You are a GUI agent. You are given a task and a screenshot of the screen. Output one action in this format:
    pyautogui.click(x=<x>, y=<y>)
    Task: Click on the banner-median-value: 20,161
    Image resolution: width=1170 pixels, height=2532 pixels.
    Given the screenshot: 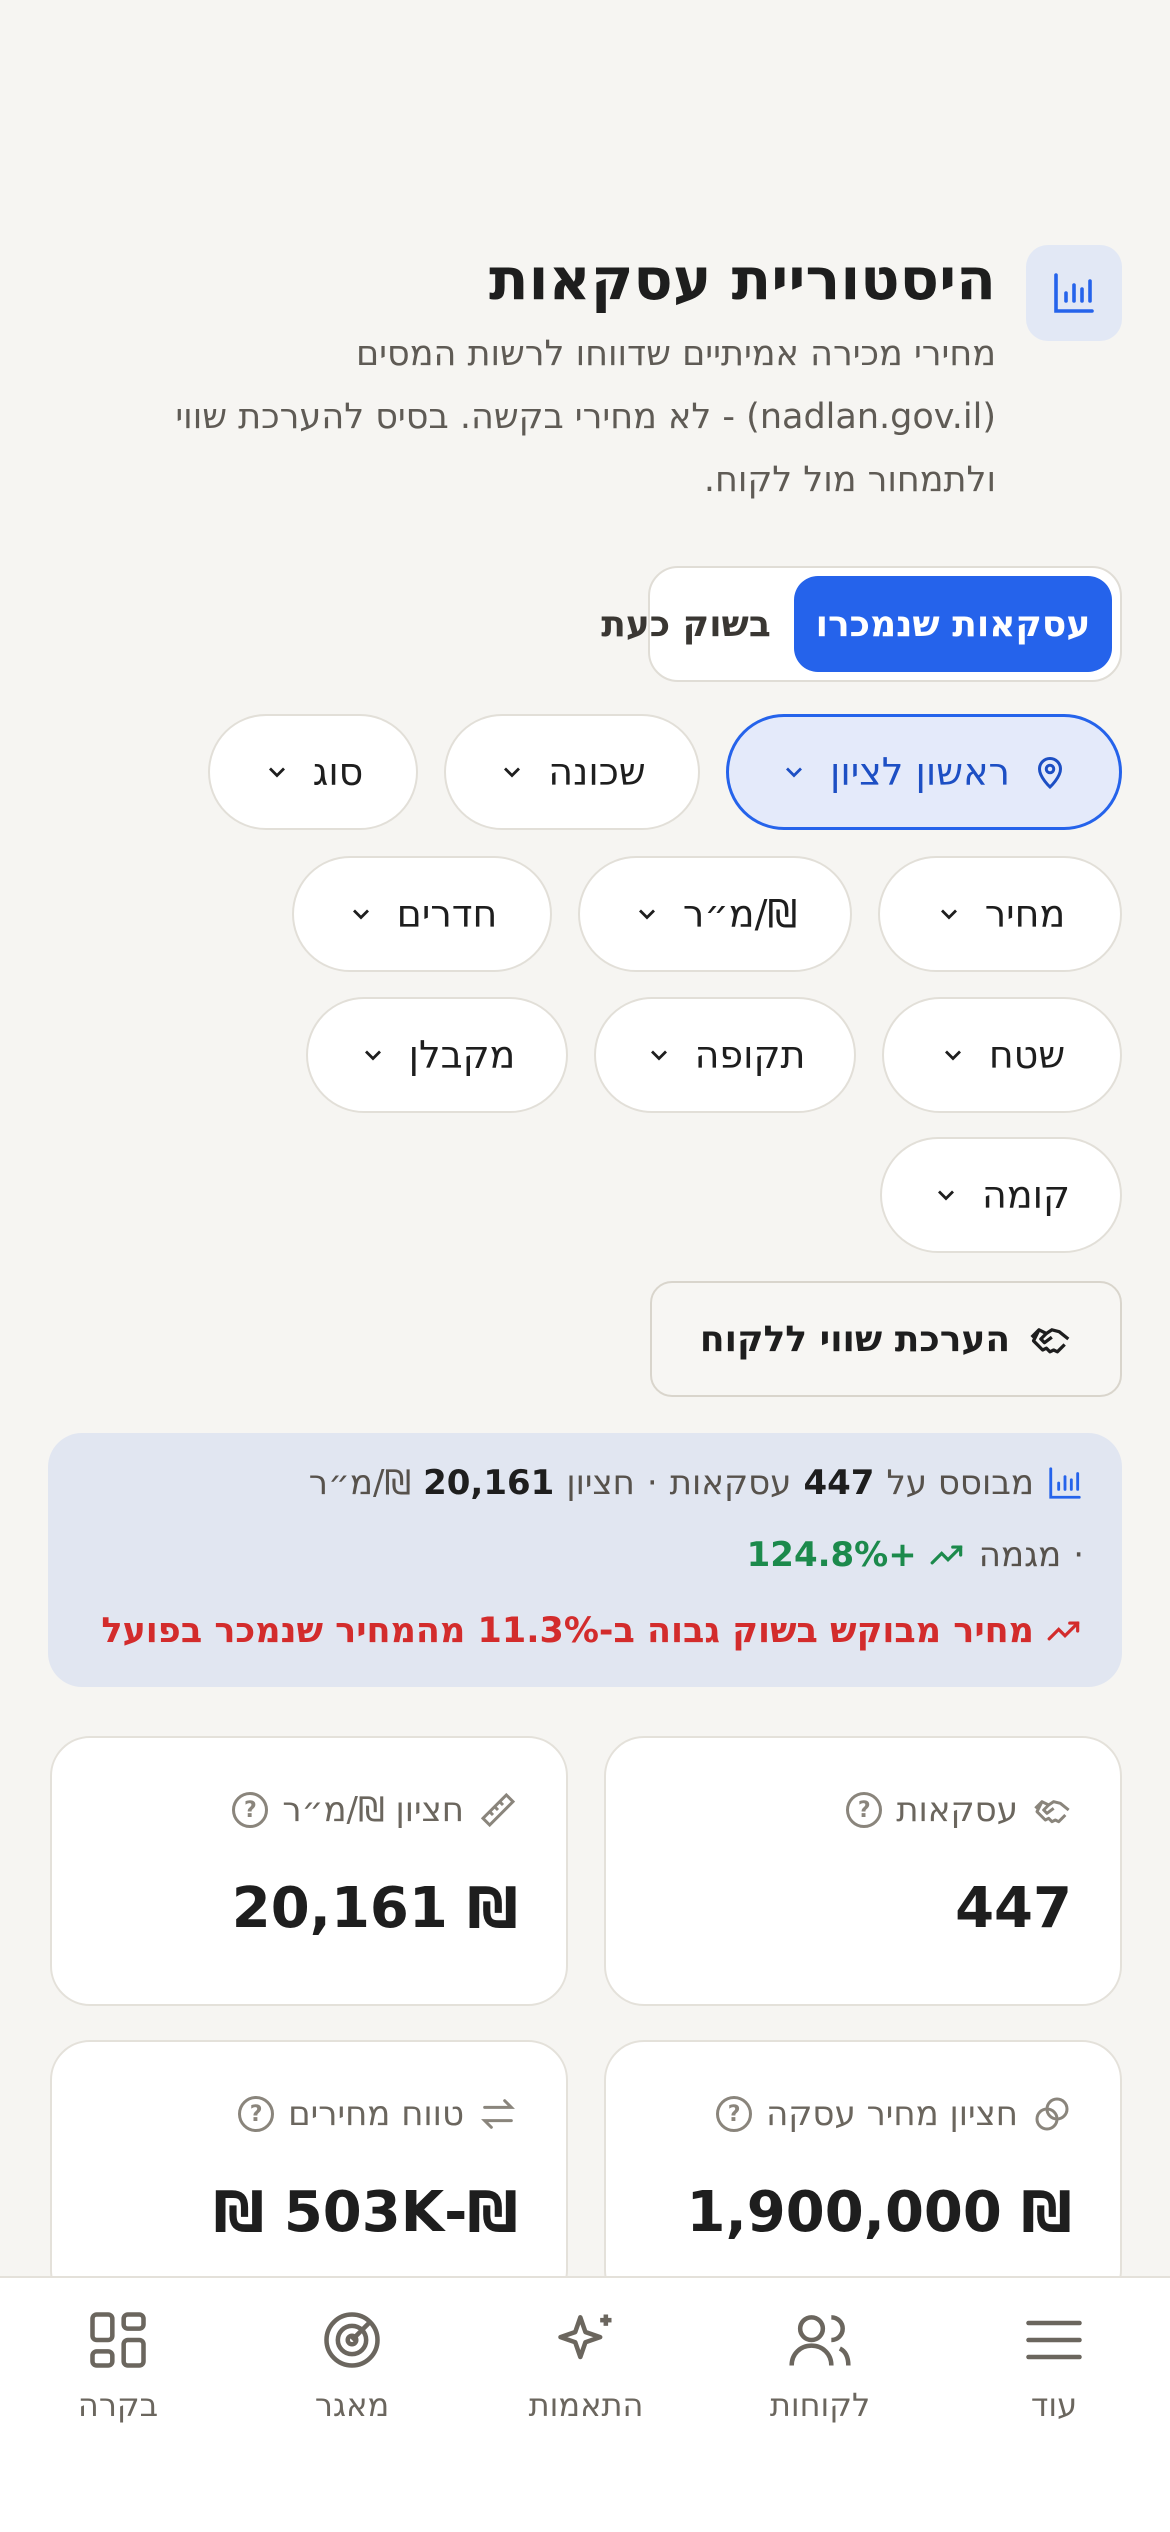 What is the action you would take?
    pyautogui.click(x=489, y=1483)
    